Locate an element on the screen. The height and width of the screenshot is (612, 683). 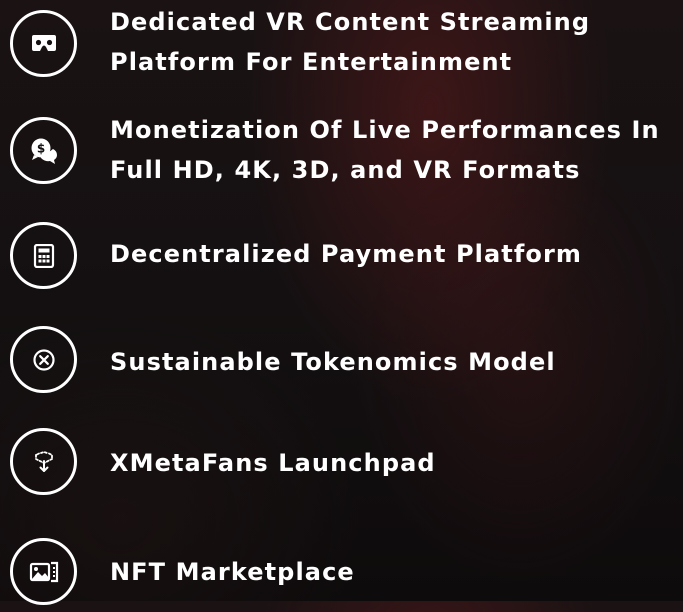
feature-title-line: Platform For Entertainment is located at coordinates (311, 62).